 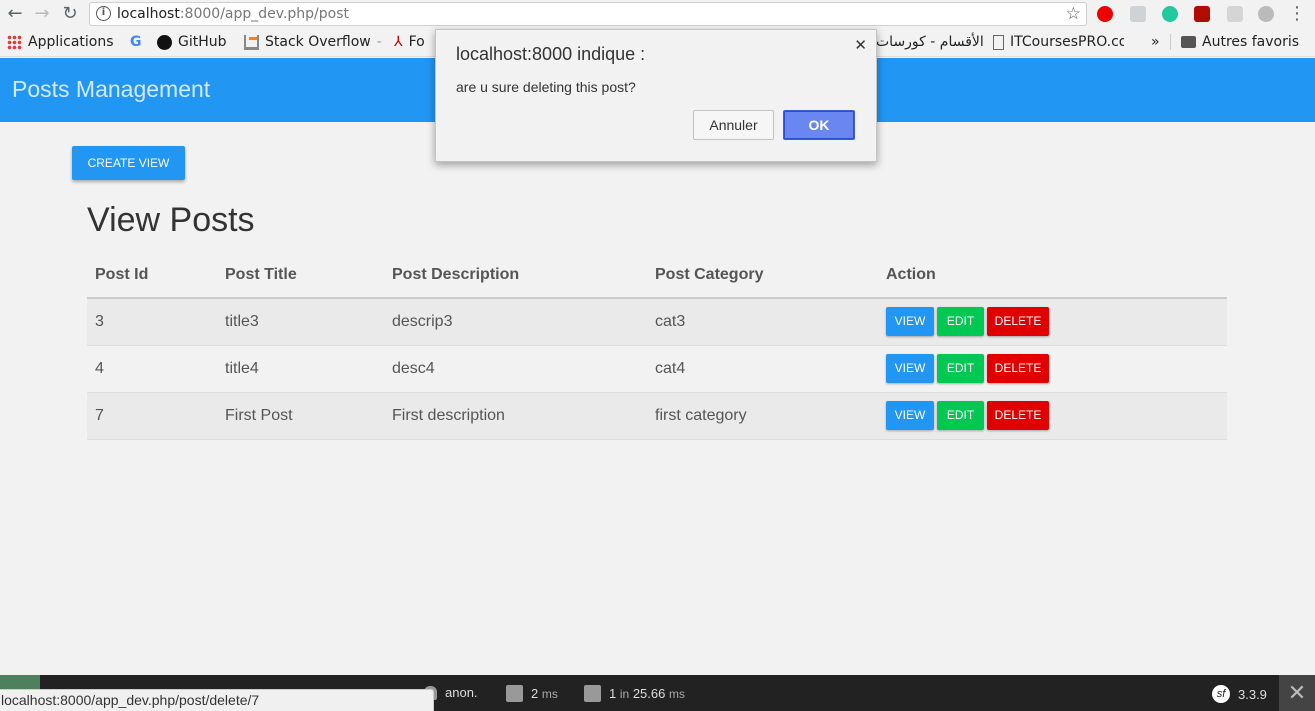 I want to click on bookmark-autres-favoris: Autres favoris, so click(x=1234, y=42).